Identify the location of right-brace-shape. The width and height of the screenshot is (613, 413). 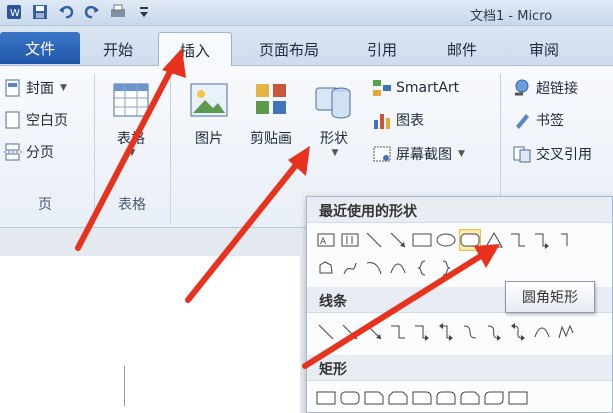
(446, 268).